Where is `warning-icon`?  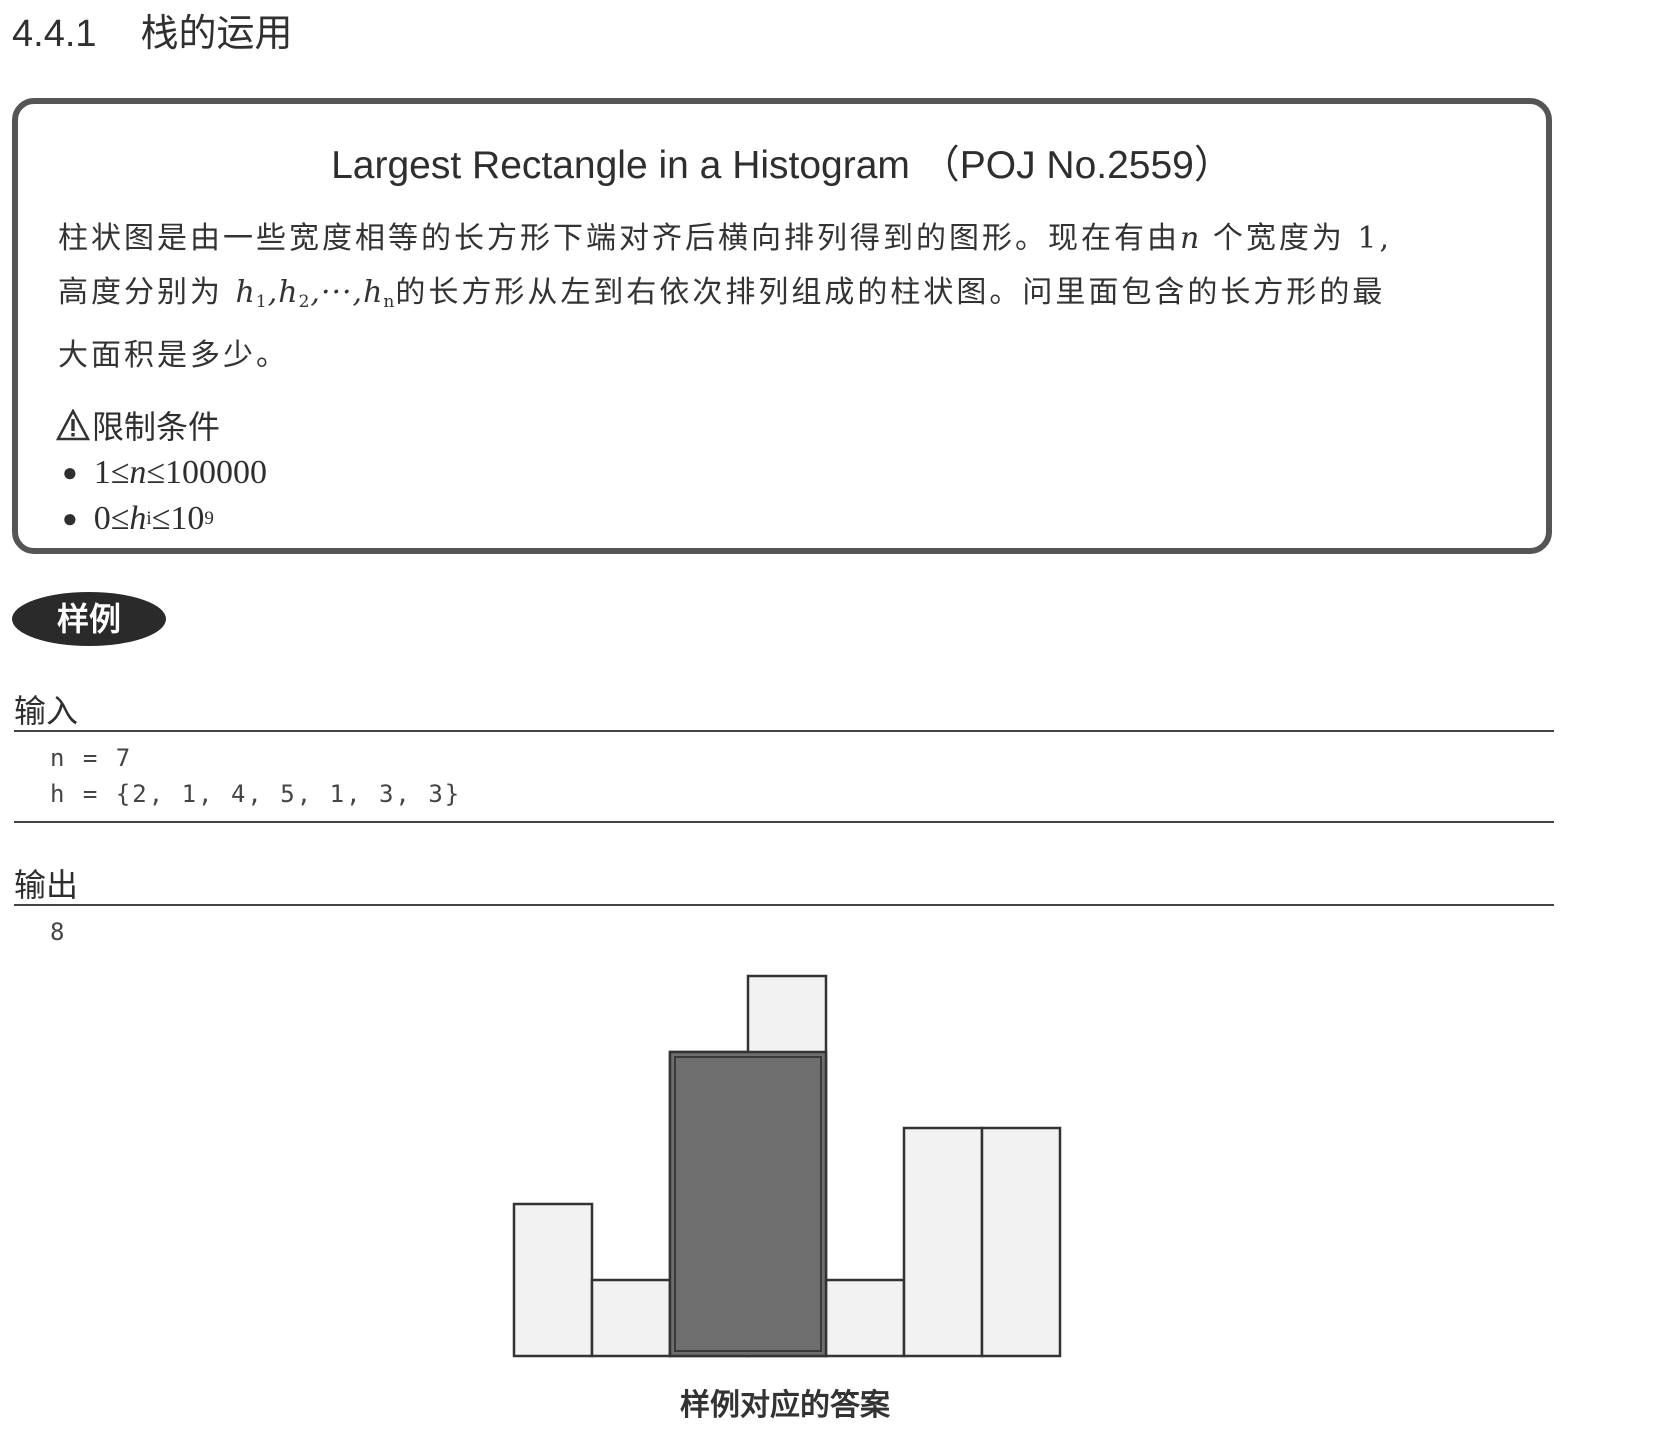
warning-icon is located at coordinates (73, 425).